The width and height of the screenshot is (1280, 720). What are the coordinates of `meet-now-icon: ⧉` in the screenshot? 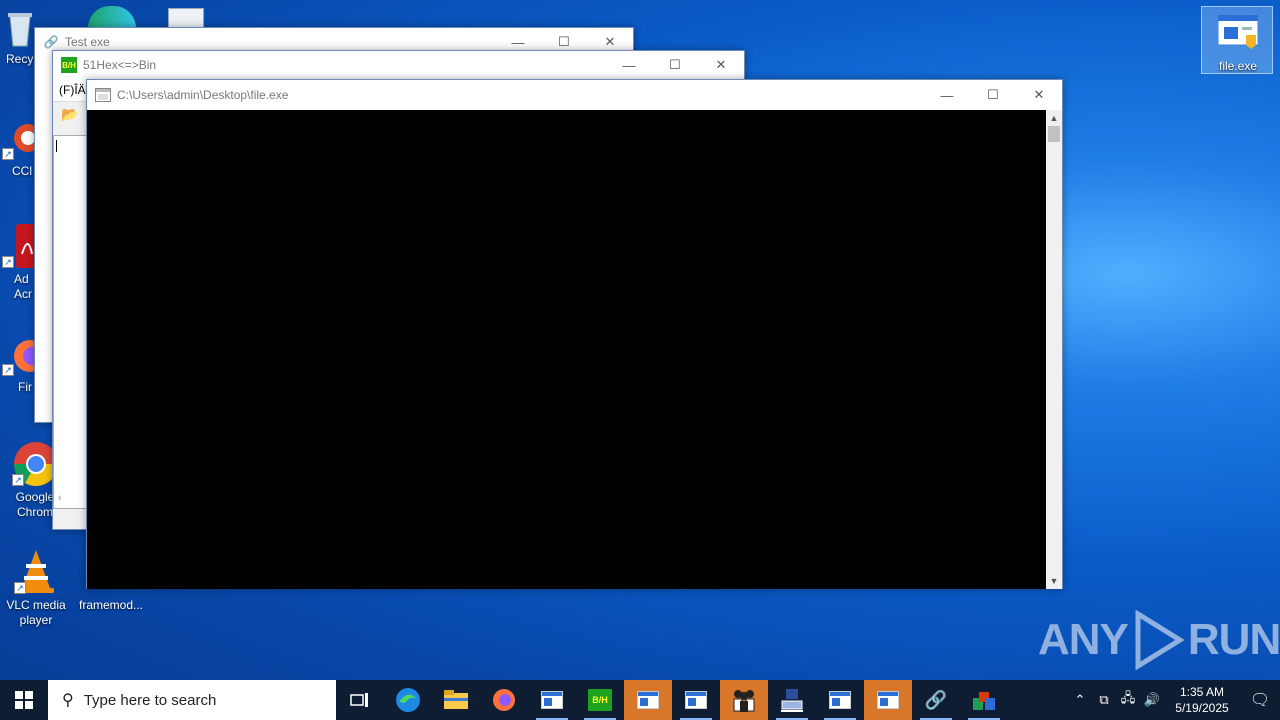 It's located at (1104, 700).